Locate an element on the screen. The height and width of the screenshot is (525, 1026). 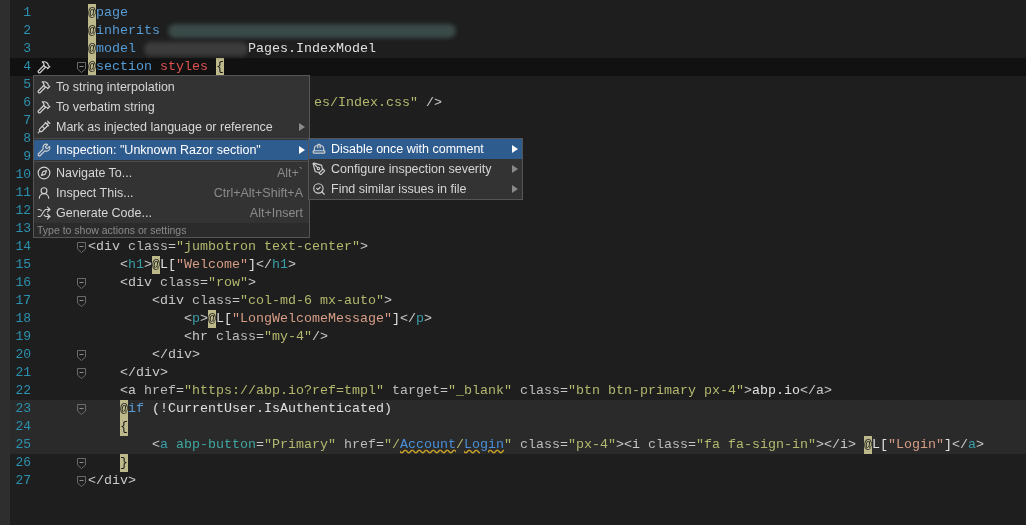
line-number: 20 is located at coordinates (22, 355).